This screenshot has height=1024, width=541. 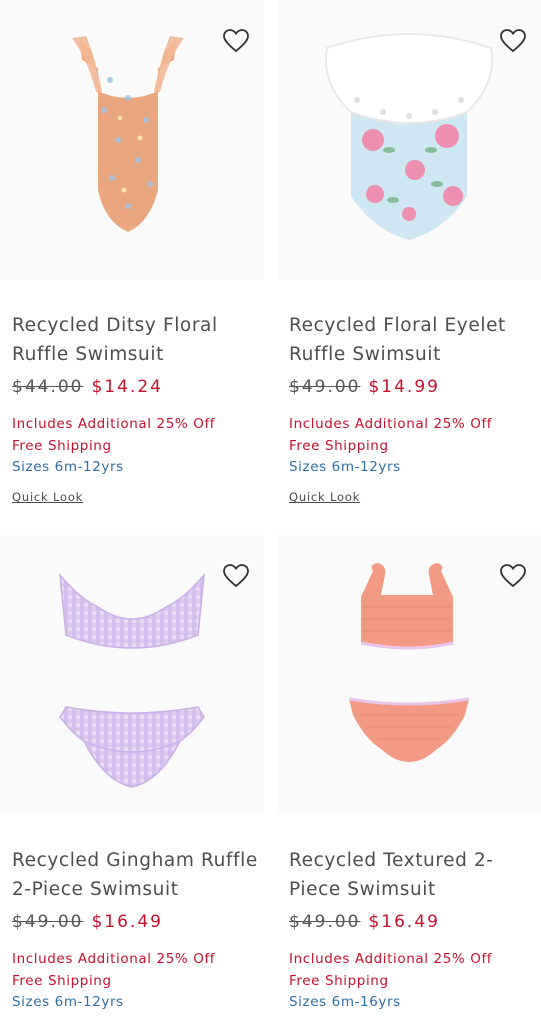 I want to click on product-title: Recycled Textured 2-Piece Swimsuit, so click(x=414, y=875).